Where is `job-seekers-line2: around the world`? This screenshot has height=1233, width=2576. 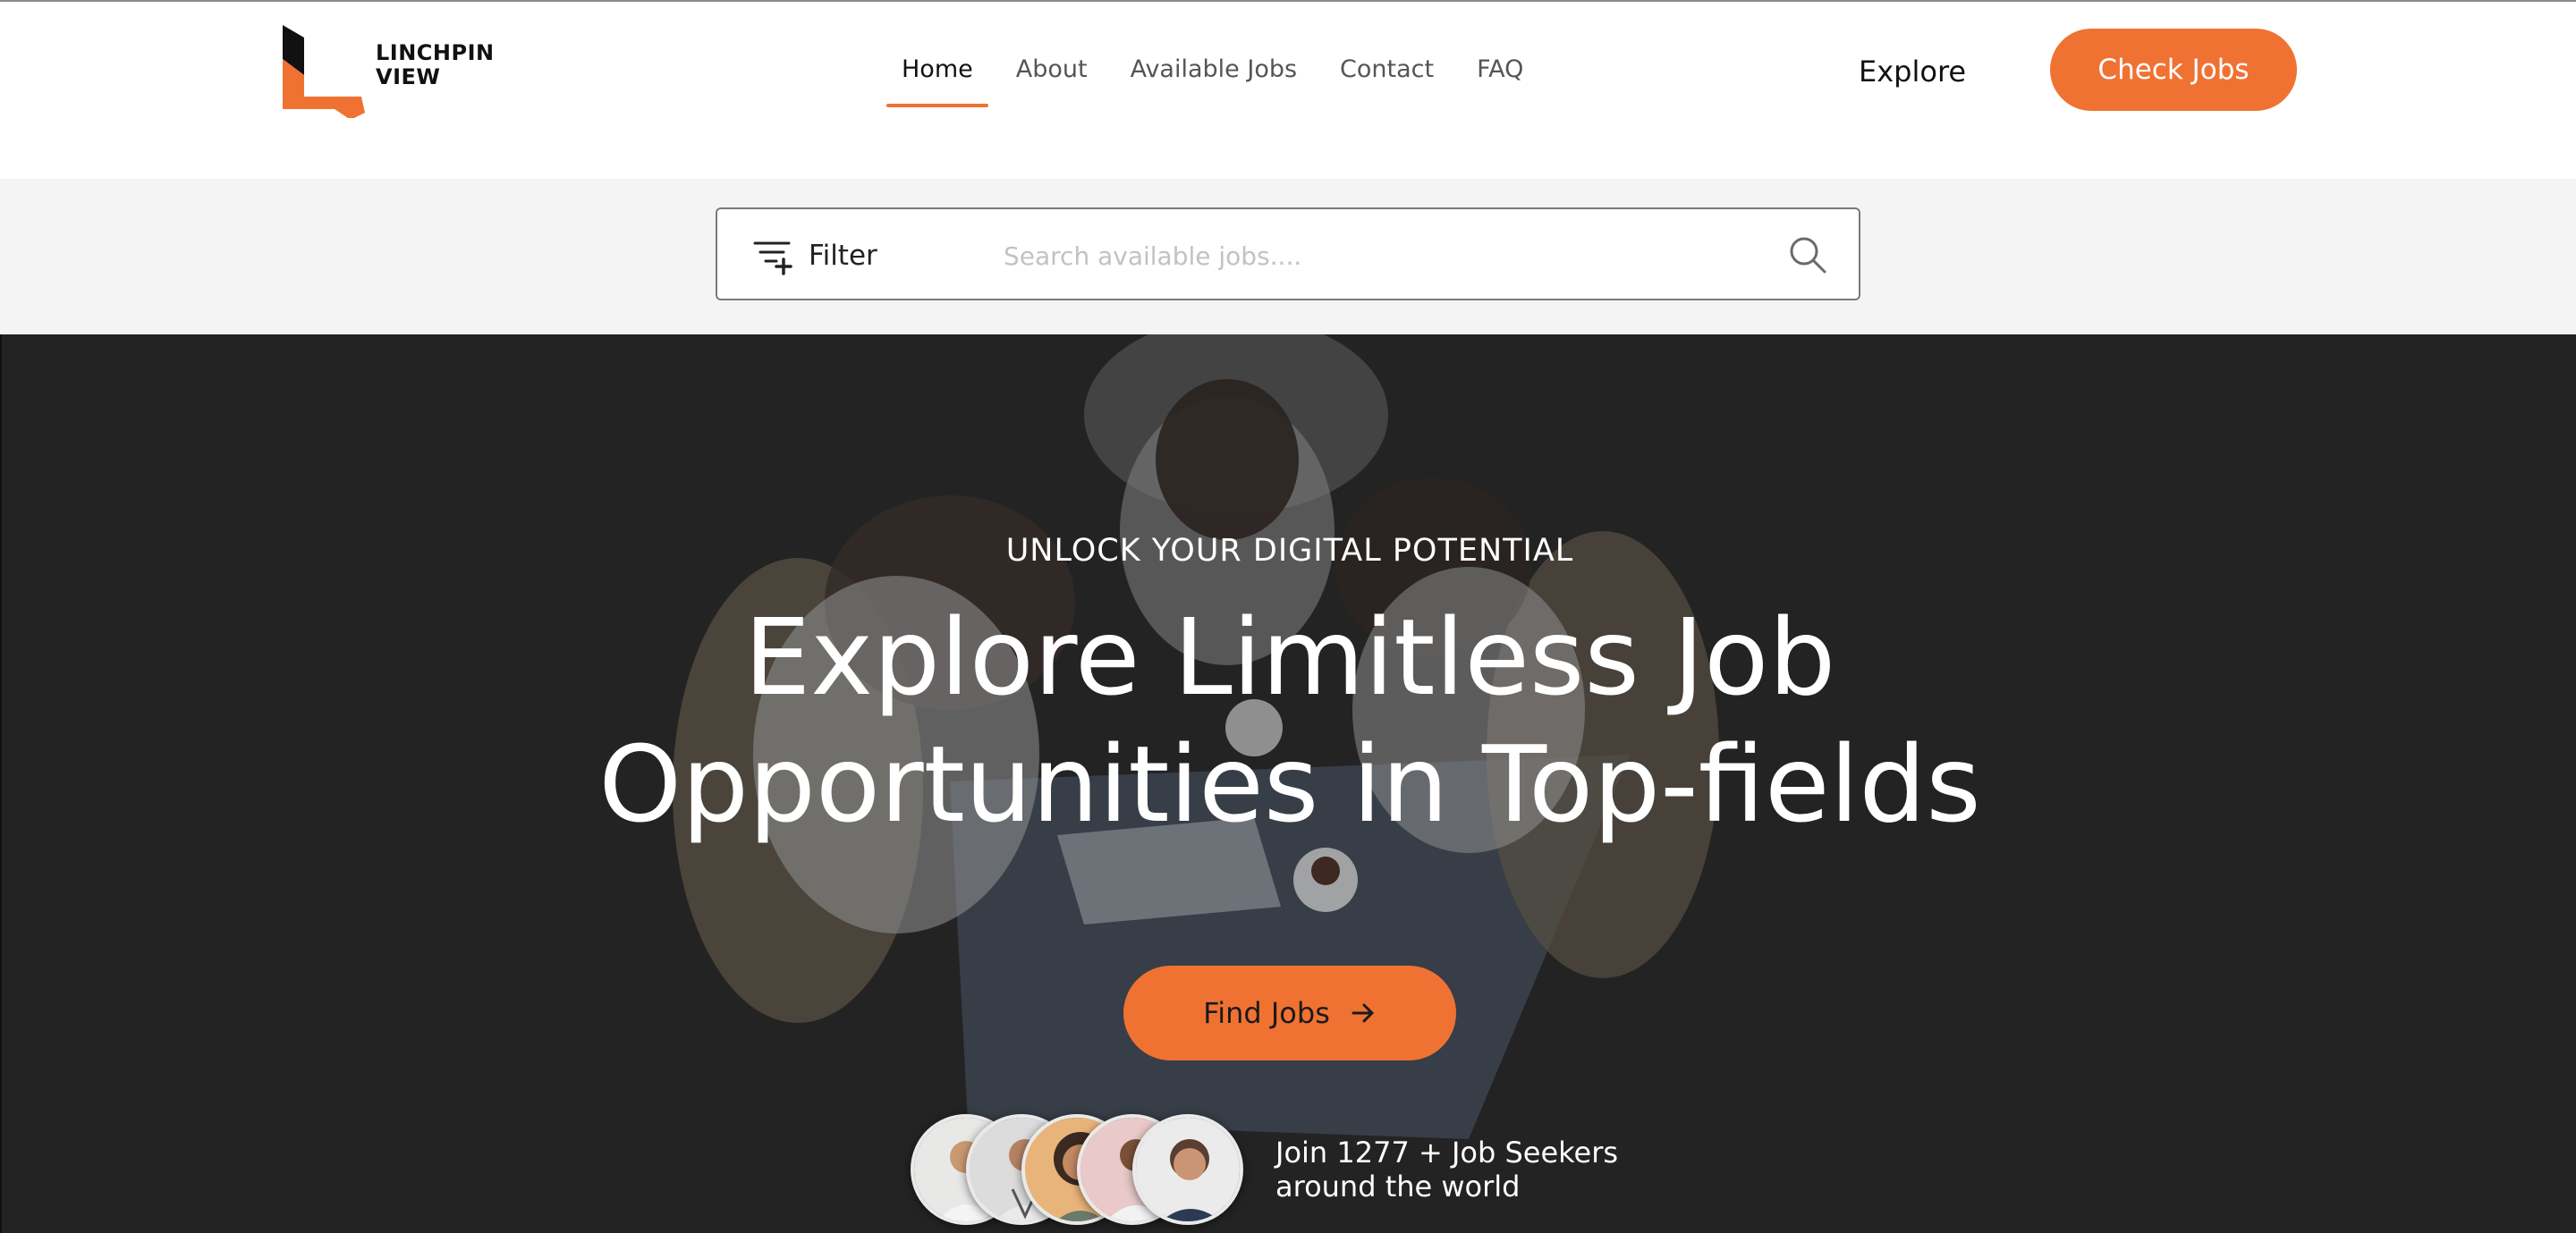 job-seekers-line2: around the world is located at coordinates (1398, 1186).